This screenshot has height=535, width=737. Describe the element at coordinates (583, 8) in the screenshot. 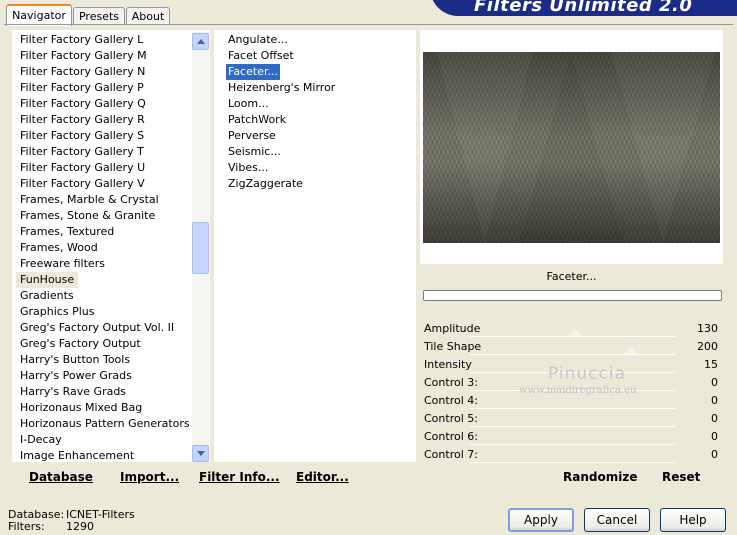

I see `app-logo: Filters Unlimited 2.0` at that location.